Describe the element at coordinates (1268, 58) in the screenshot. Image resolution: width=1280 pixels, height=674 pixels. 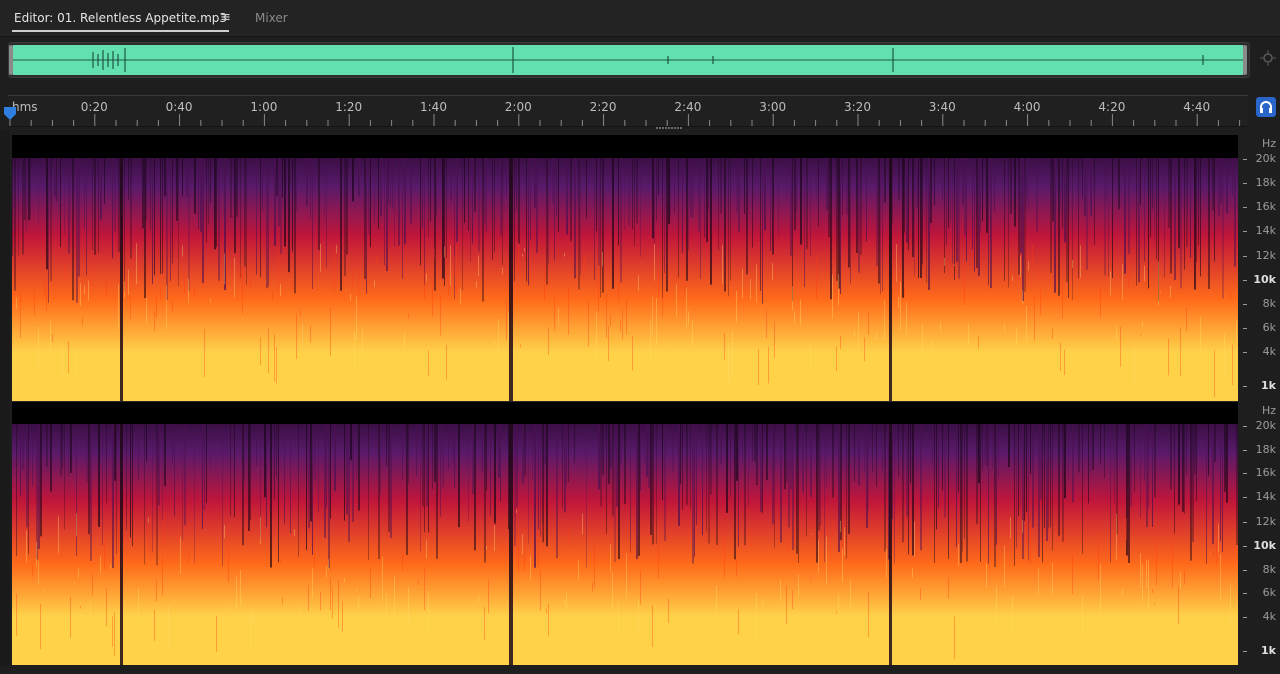
I see `zoom-navigator-icon` at that location.